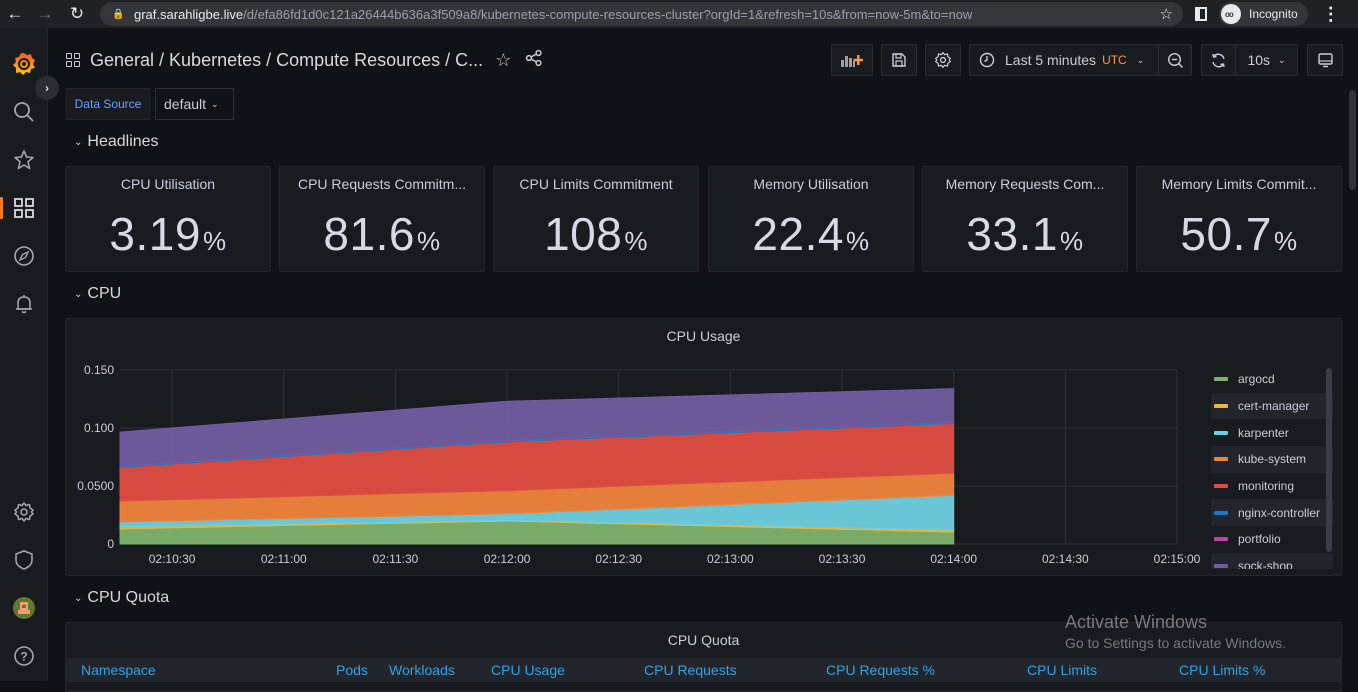 The image size is (1358, 692). I want to click on stat-value: 3.19%, so click(168, 234).